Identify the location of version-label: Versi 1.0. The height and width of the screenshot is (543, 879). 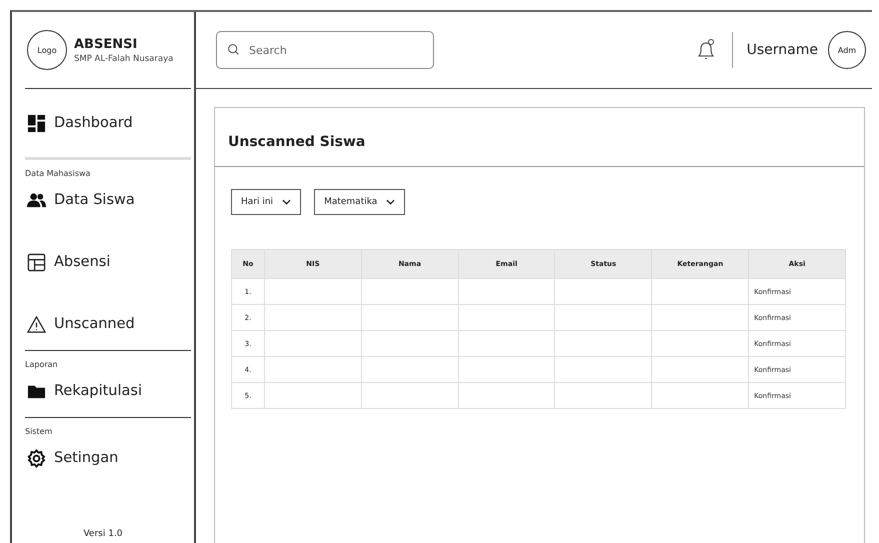
(103, 534).